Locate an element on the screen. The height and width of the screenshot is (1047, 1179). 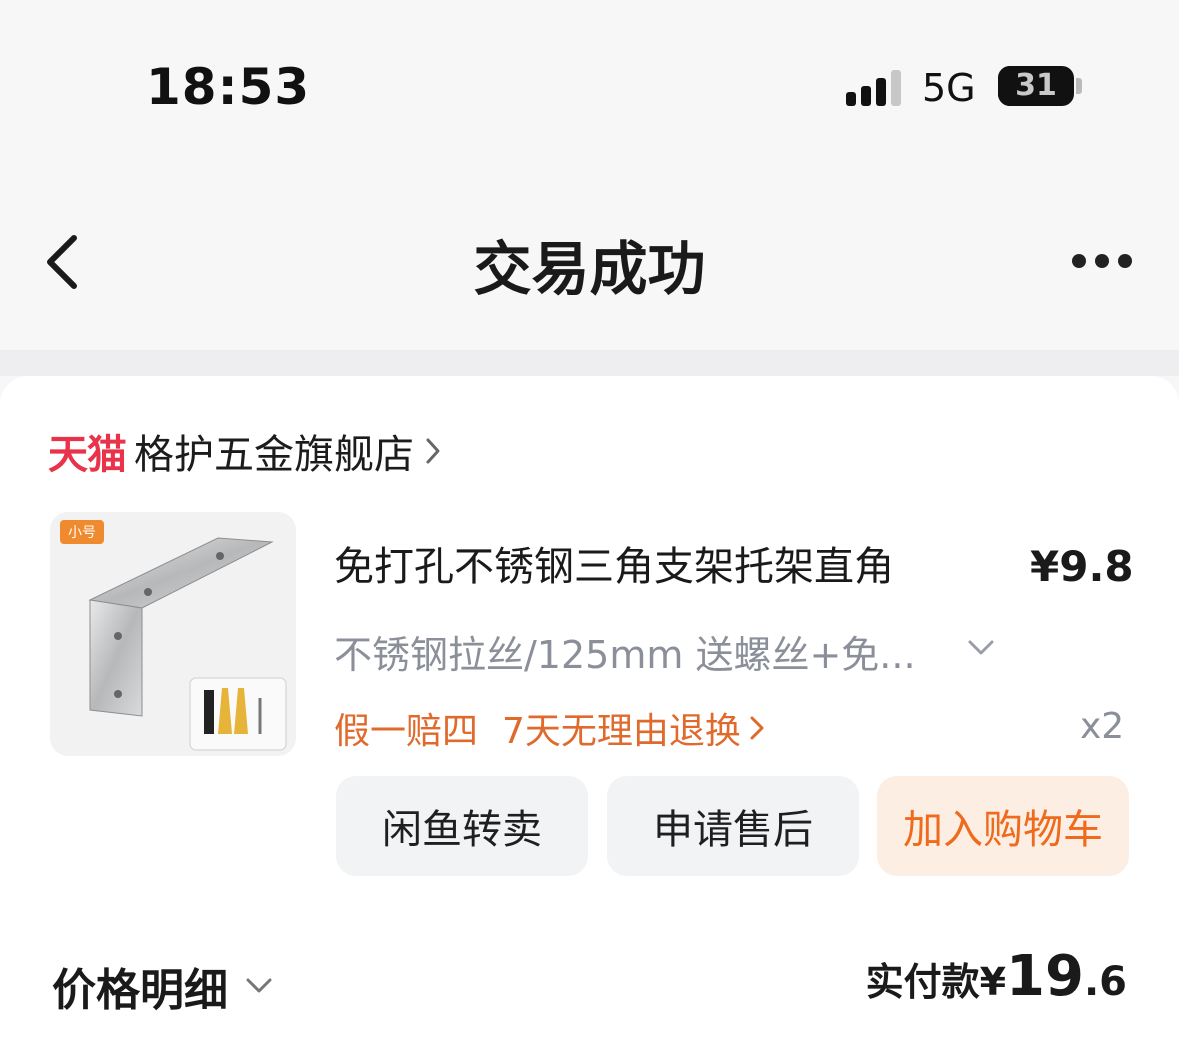
guarantee-fake-compensation: 假一赔四 is located at coordinates (406, 731).